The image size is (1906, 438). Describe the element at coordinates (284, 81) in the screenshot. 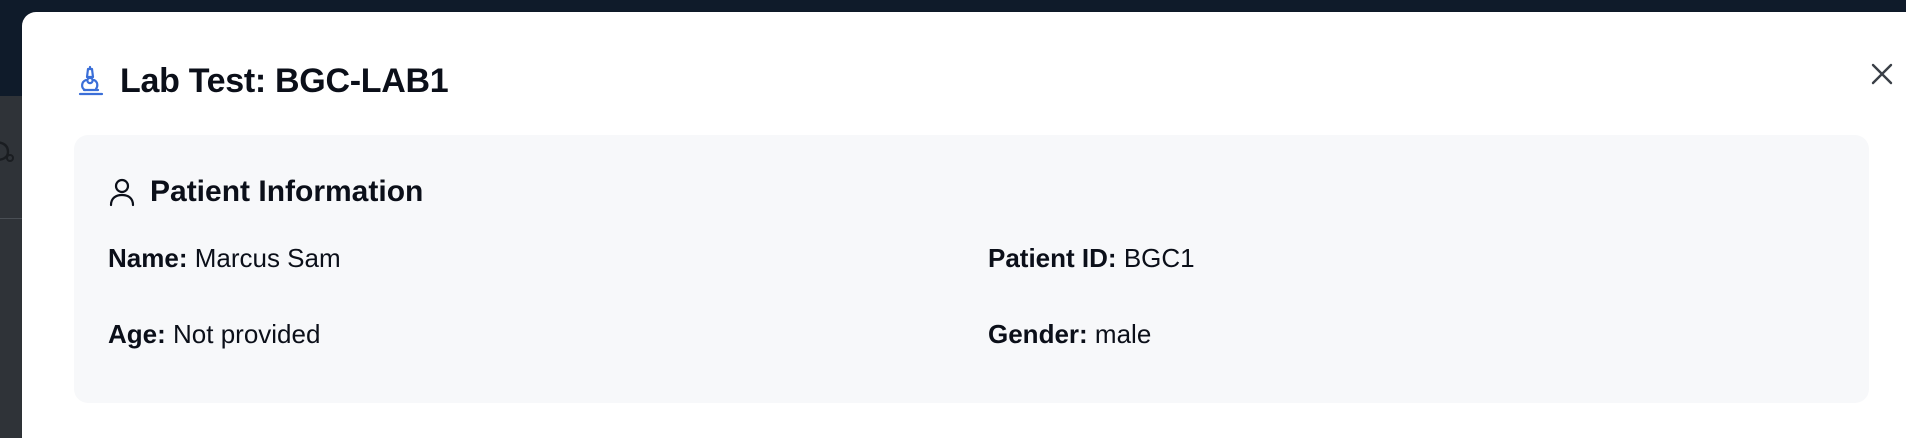

I see `modal-title: Lab Test: BGC-LAB1` at that location.